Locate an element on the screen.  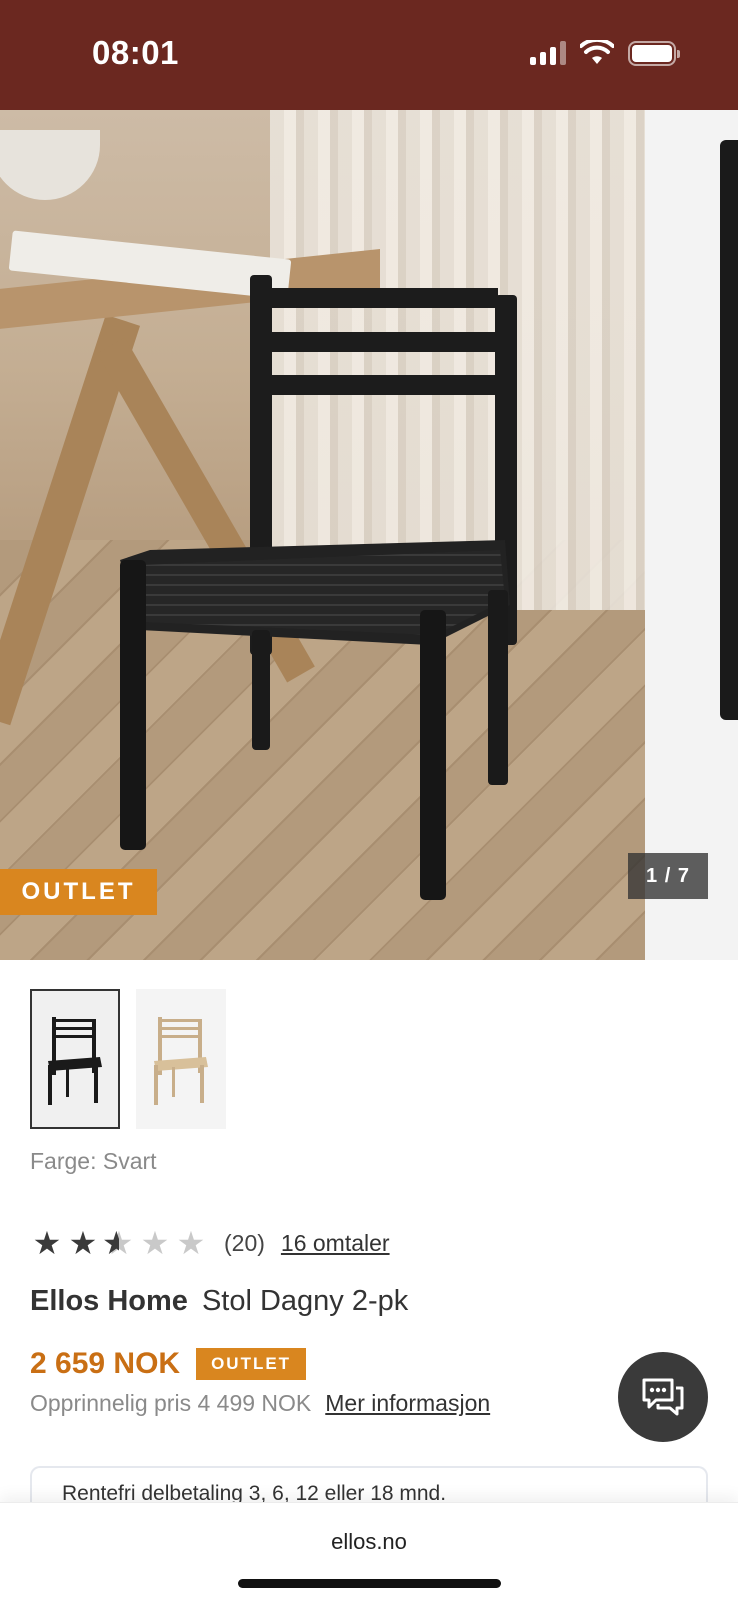
chair-thumbnail-natural is located at coordinates (181, 1061).